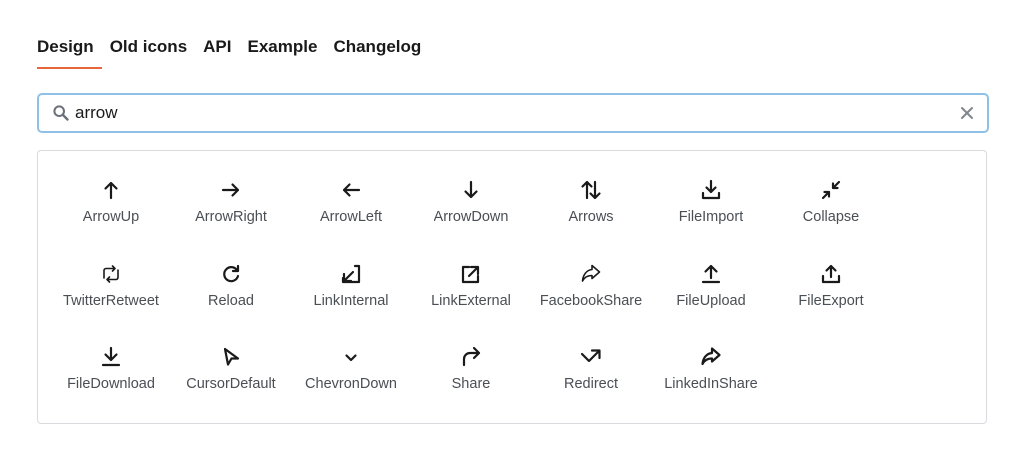 The height and width of the screenshot is (472, 1024). I want to click on icon-tile-linkedinshare: LinkedInShare, so click(711, 378).